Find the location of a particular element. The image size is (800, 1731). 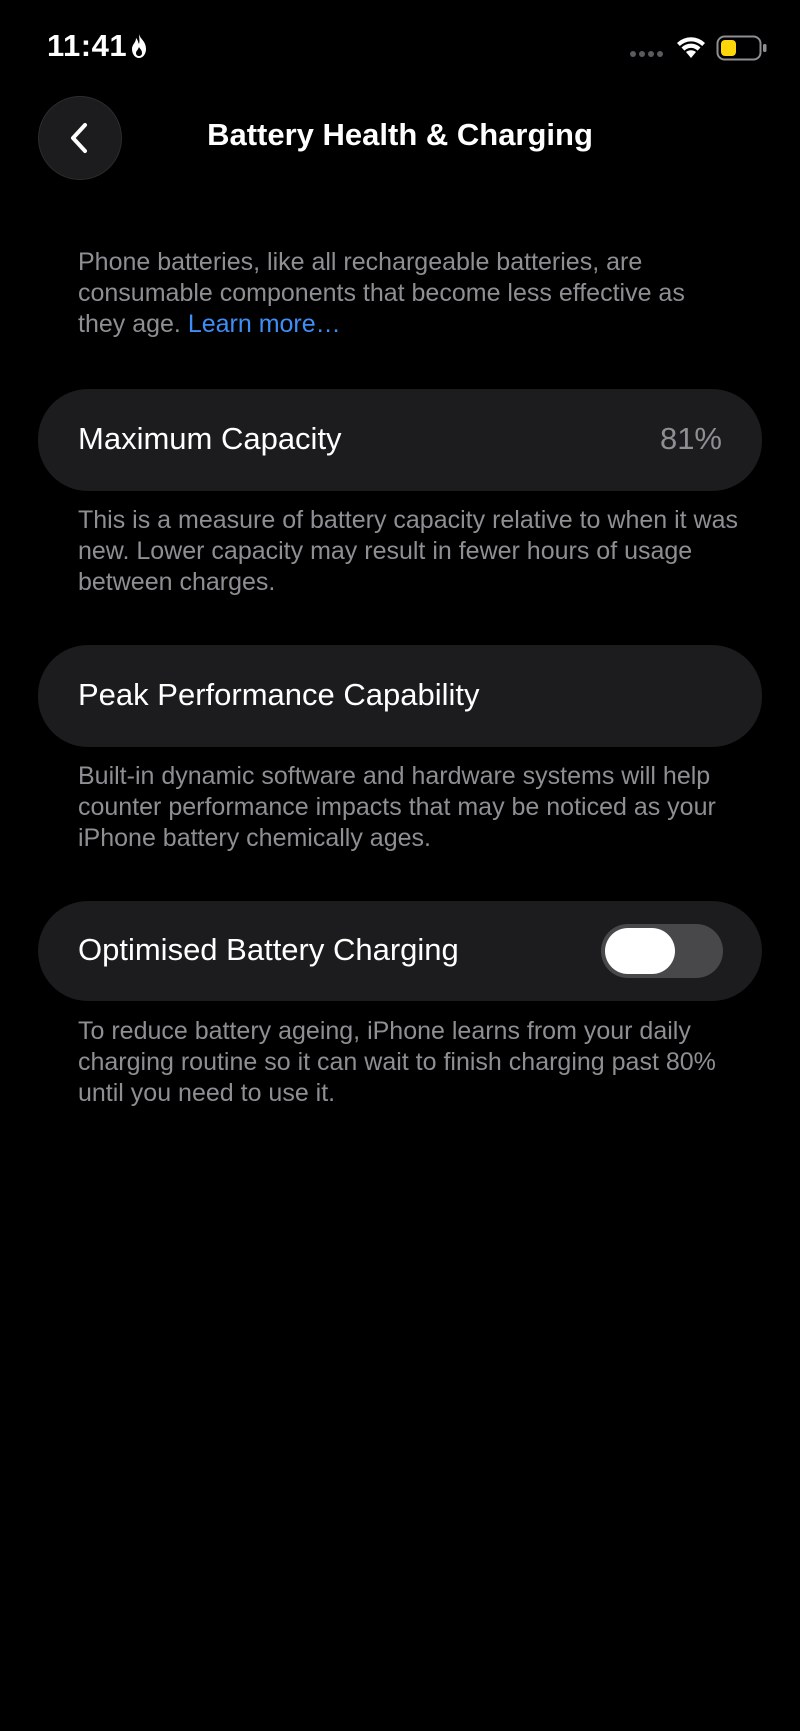

optimised-charging-row: Optimised Battery Charging is located at coordinates (400, 951).